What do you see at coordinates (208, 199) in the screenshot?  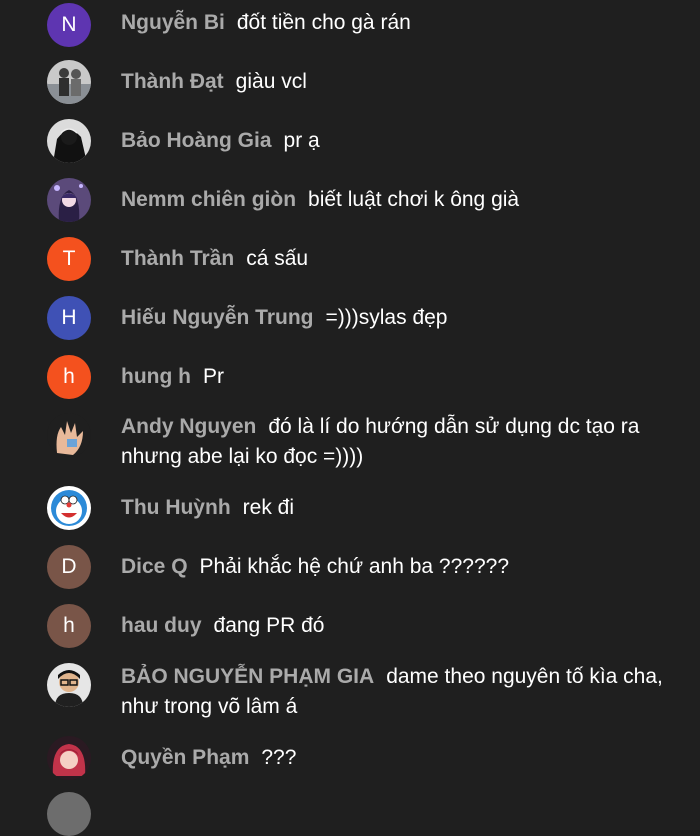 I see `author-name: Nemm chiên giòn` at bounding box center [208, 199].